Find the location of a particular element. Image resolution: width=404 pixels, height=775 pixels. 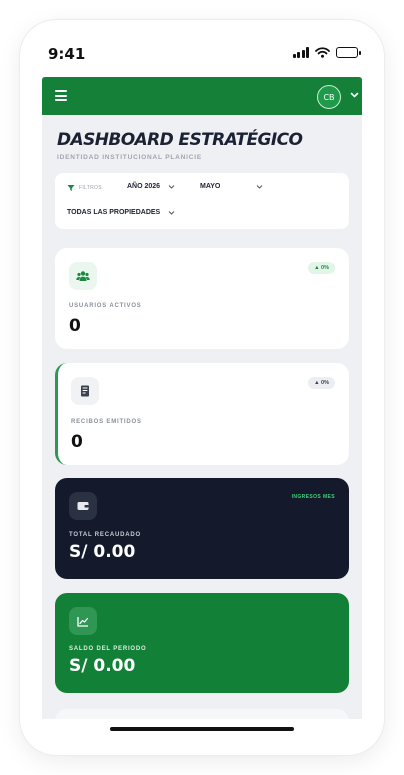

kpi-label: RECIBOS EMITIDOS is located at coordinates (106, 422).